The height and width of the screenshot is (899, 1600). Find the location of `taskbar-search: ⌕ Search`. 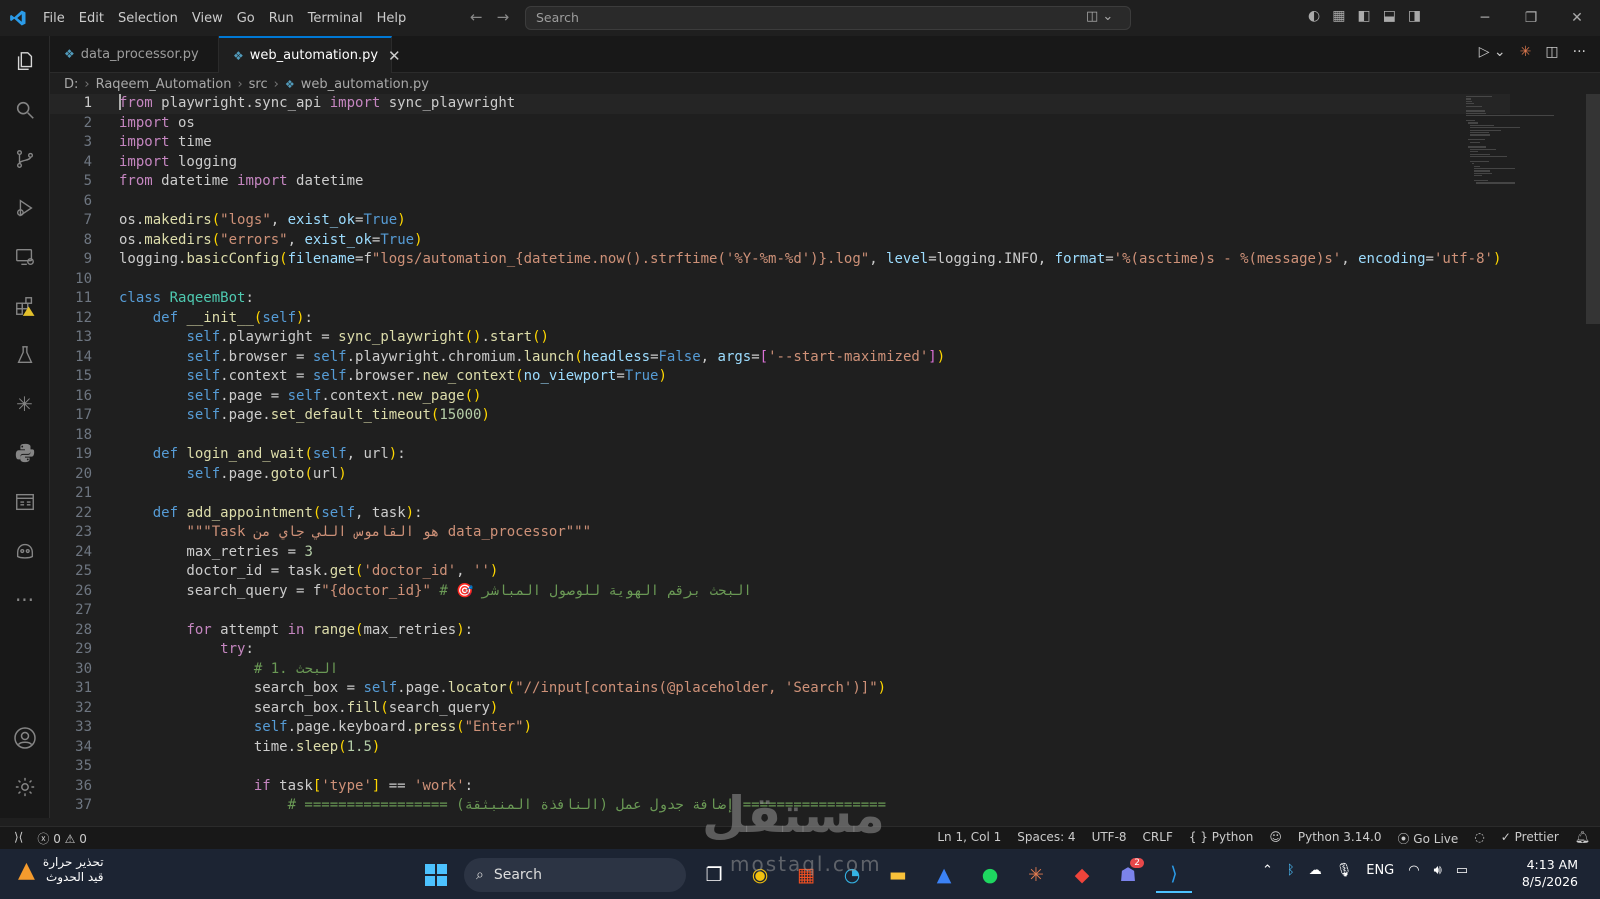

taskbar-search: ⌕ Search is located at coordinates (575, 875).